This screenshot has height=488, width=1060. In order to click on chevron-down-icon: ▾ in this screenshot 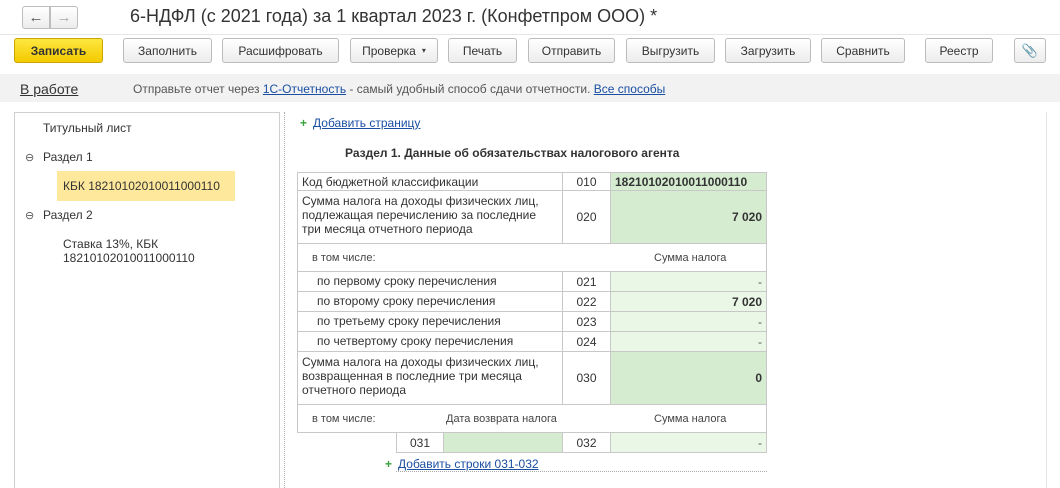, I will do `click(423, 50)`.